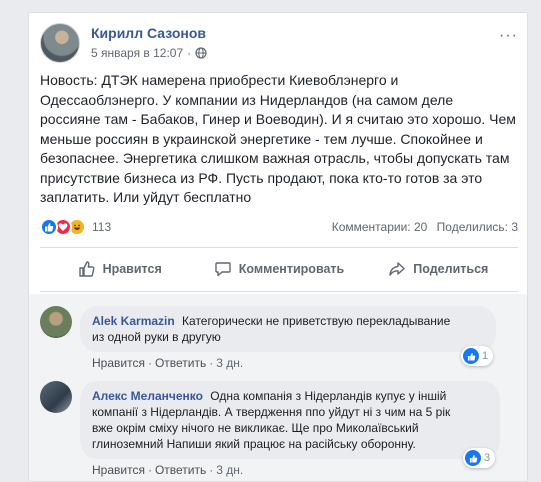 The width and height of the screenshot is (541, 482). Describe the element at coordinates (60, 43) in the screenshot. I see `author-avatar` at that location.